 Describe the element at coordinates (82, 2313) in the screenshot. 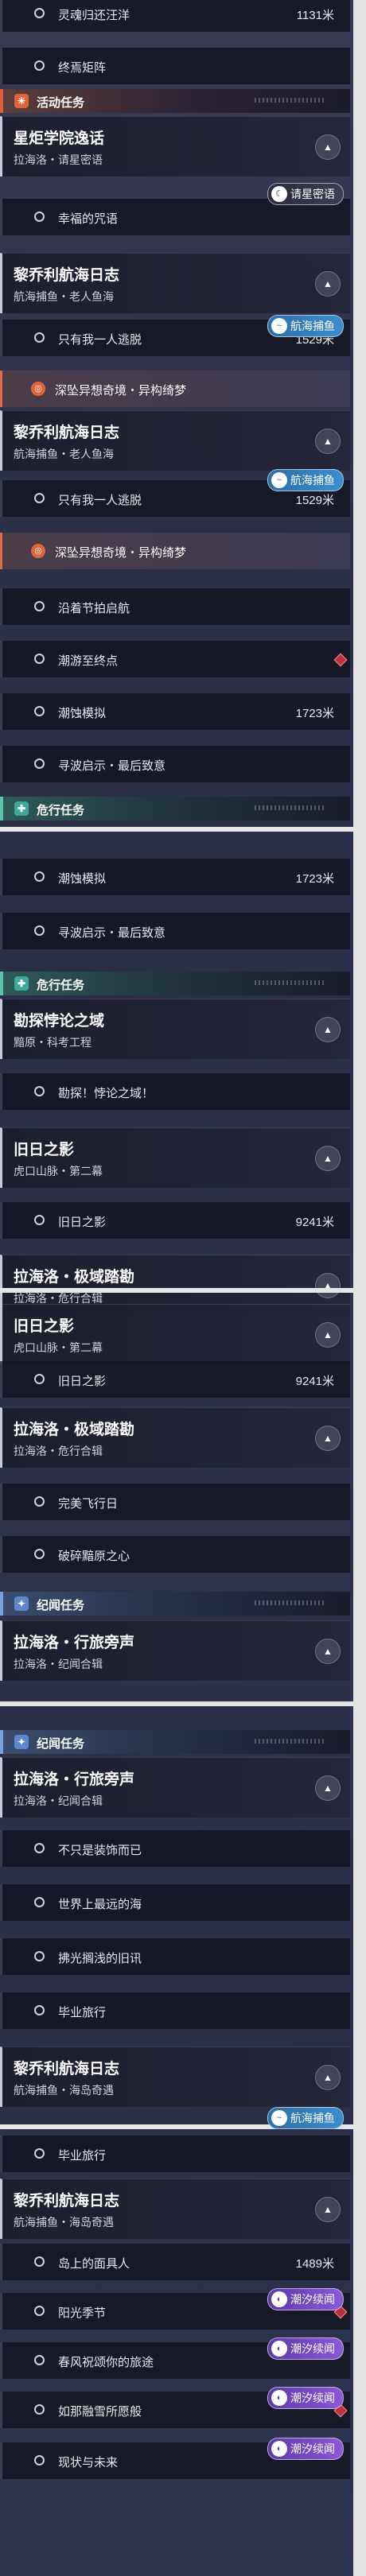

I see `objective-label: 阳光季节` at that location.